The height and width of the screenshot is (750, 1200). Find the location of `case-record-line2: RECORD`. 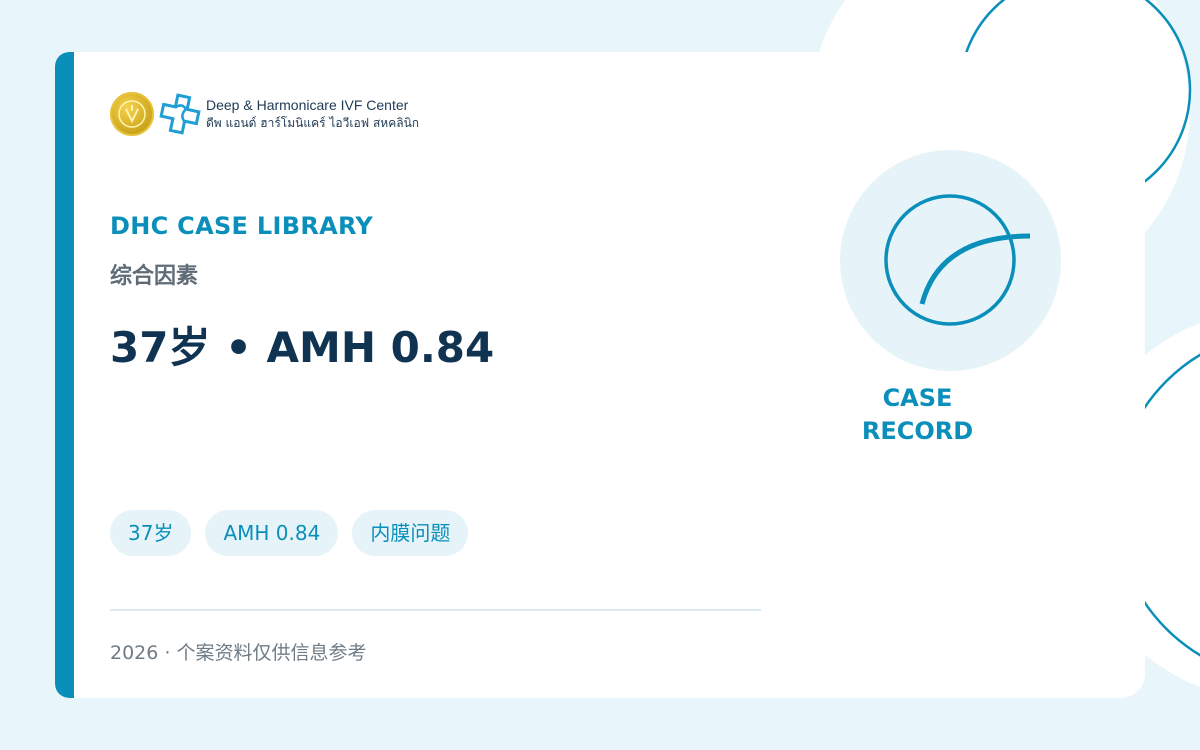

case-record-line2: RECORD is located at coordinates (917, 431).